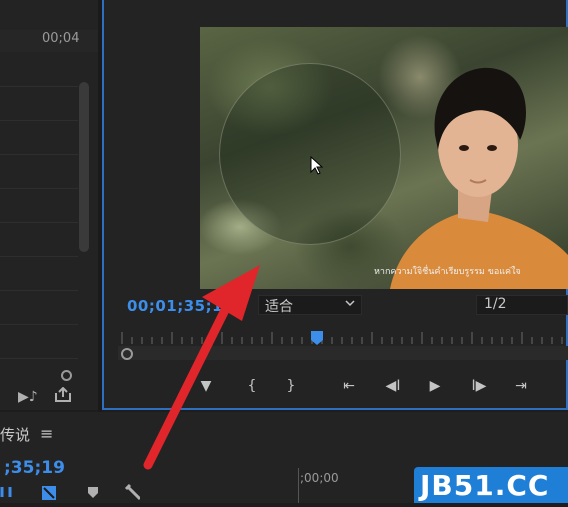  I want to click on step-forward-icon: I▶, so click(479, 386).